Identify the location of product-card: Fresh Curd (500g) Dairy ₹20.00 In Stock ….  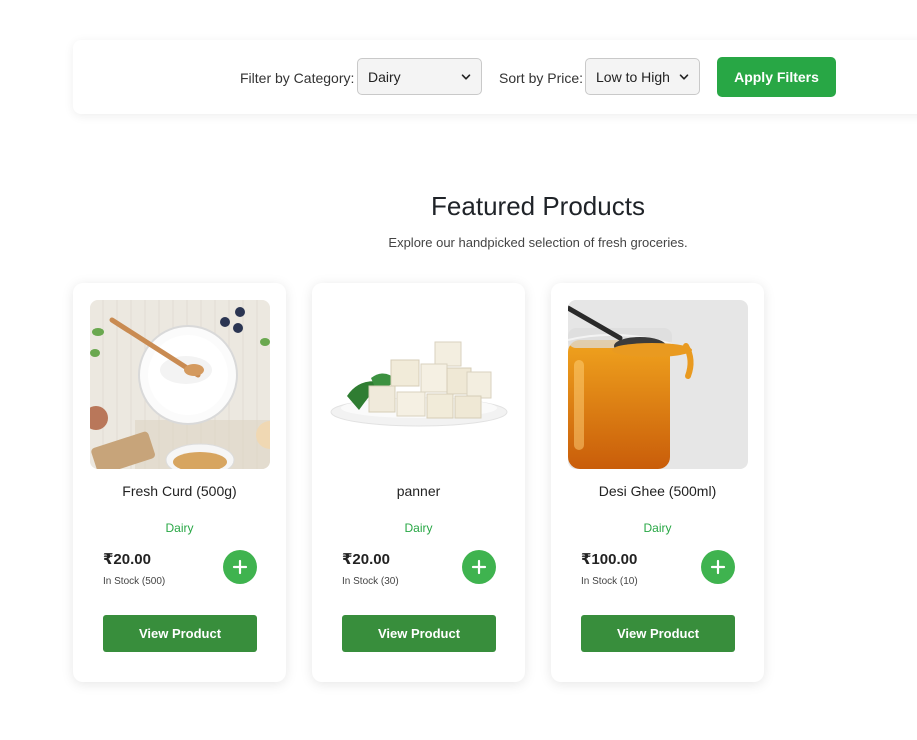
(179, 482).